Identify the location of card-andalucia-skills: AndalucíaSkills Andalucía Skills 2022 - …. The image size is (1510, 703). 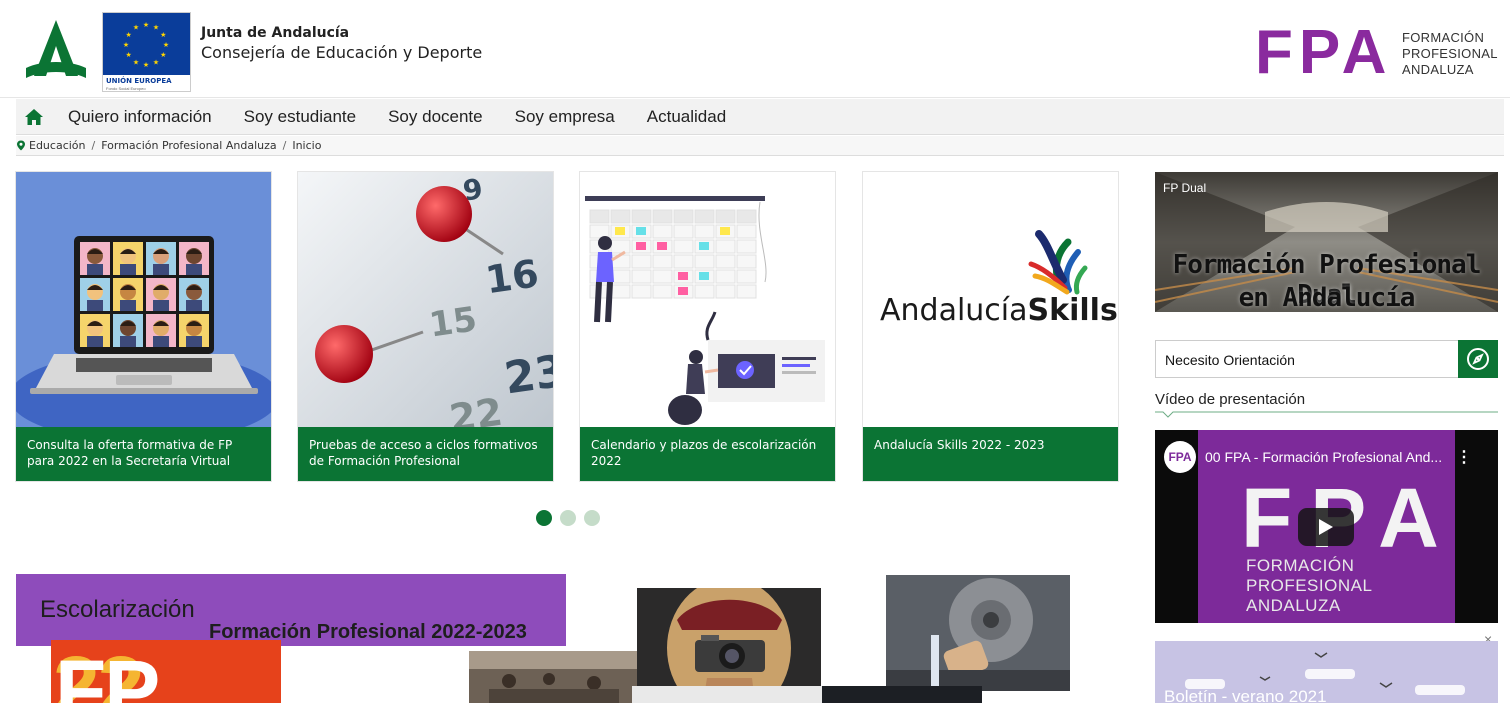
(990, 326).